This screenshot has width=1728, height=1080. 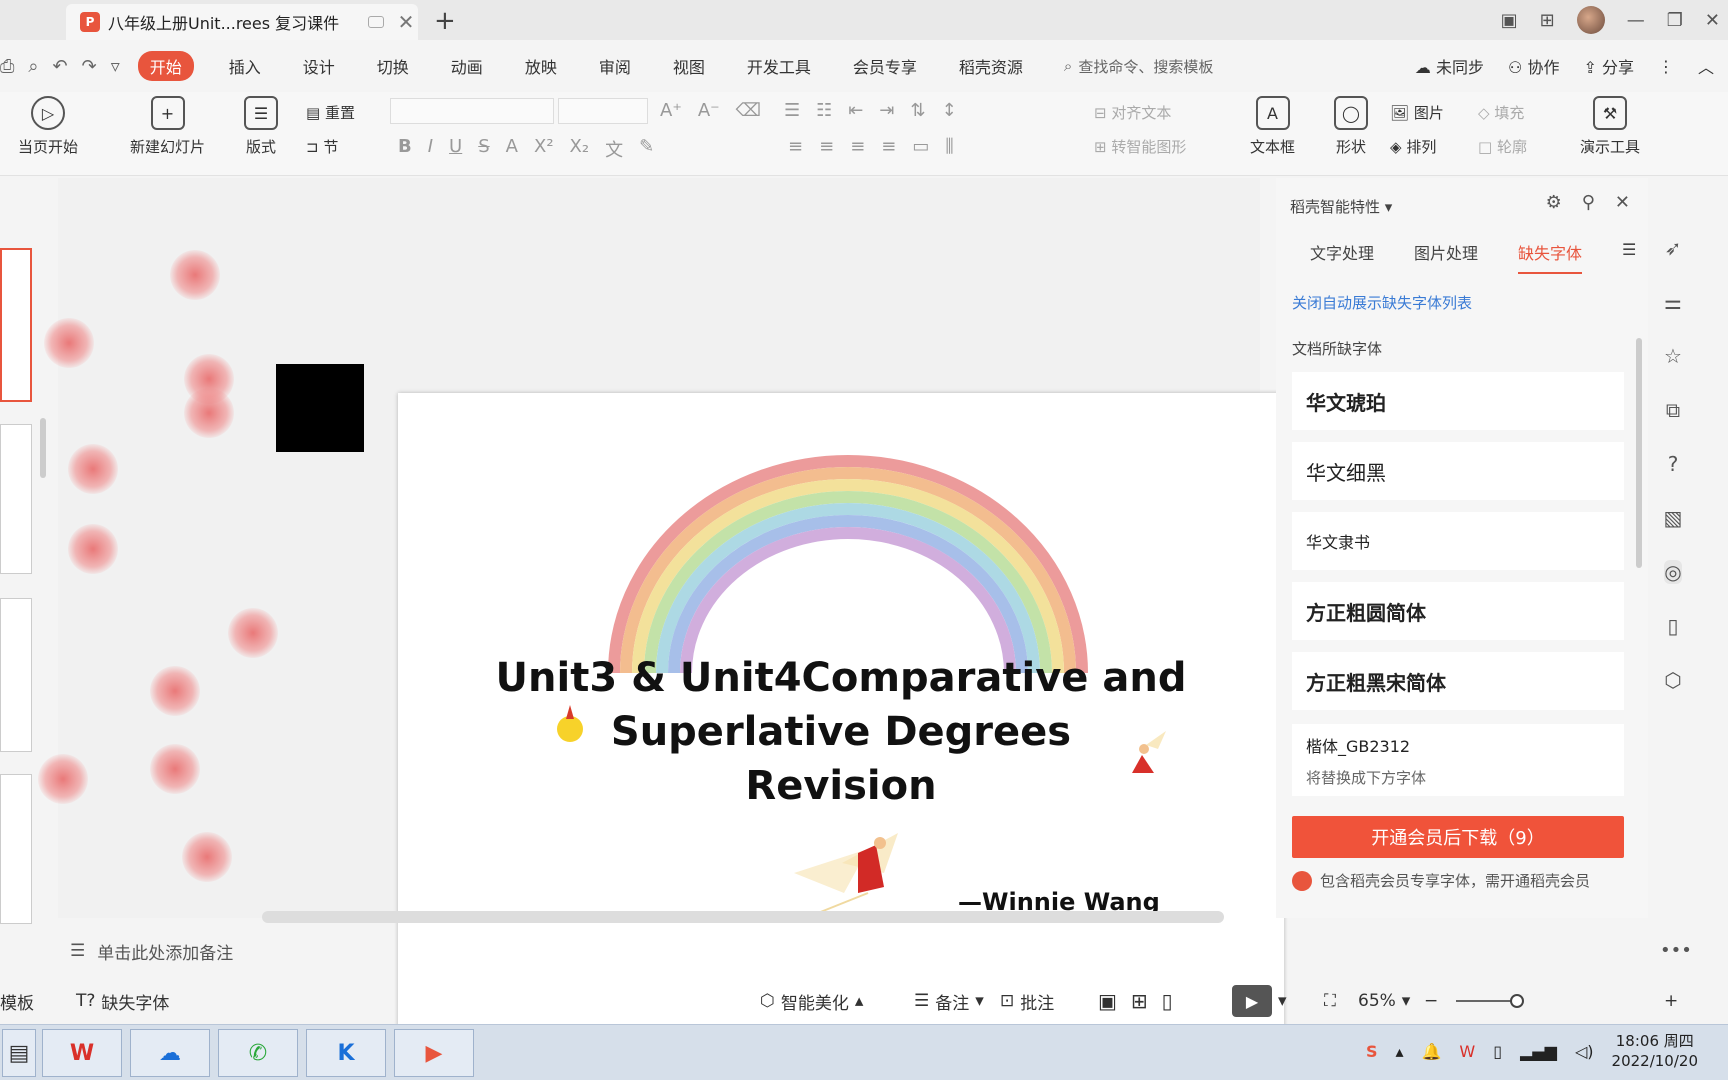 What do you see at coordinates (614, 149) in the screenshot?
I see `phonetic-icon: 文` at bounding box center [614, 149].